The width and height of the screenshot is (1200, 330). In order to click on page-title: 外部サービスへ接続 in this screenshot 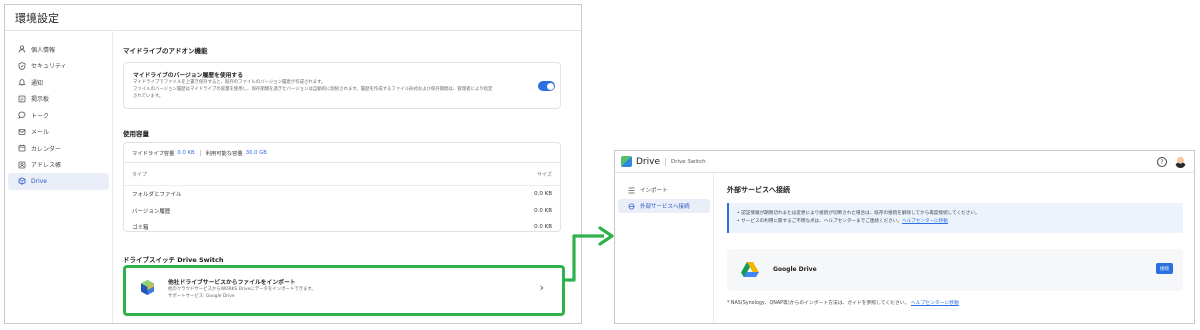, I will do `click(758, 190)`.